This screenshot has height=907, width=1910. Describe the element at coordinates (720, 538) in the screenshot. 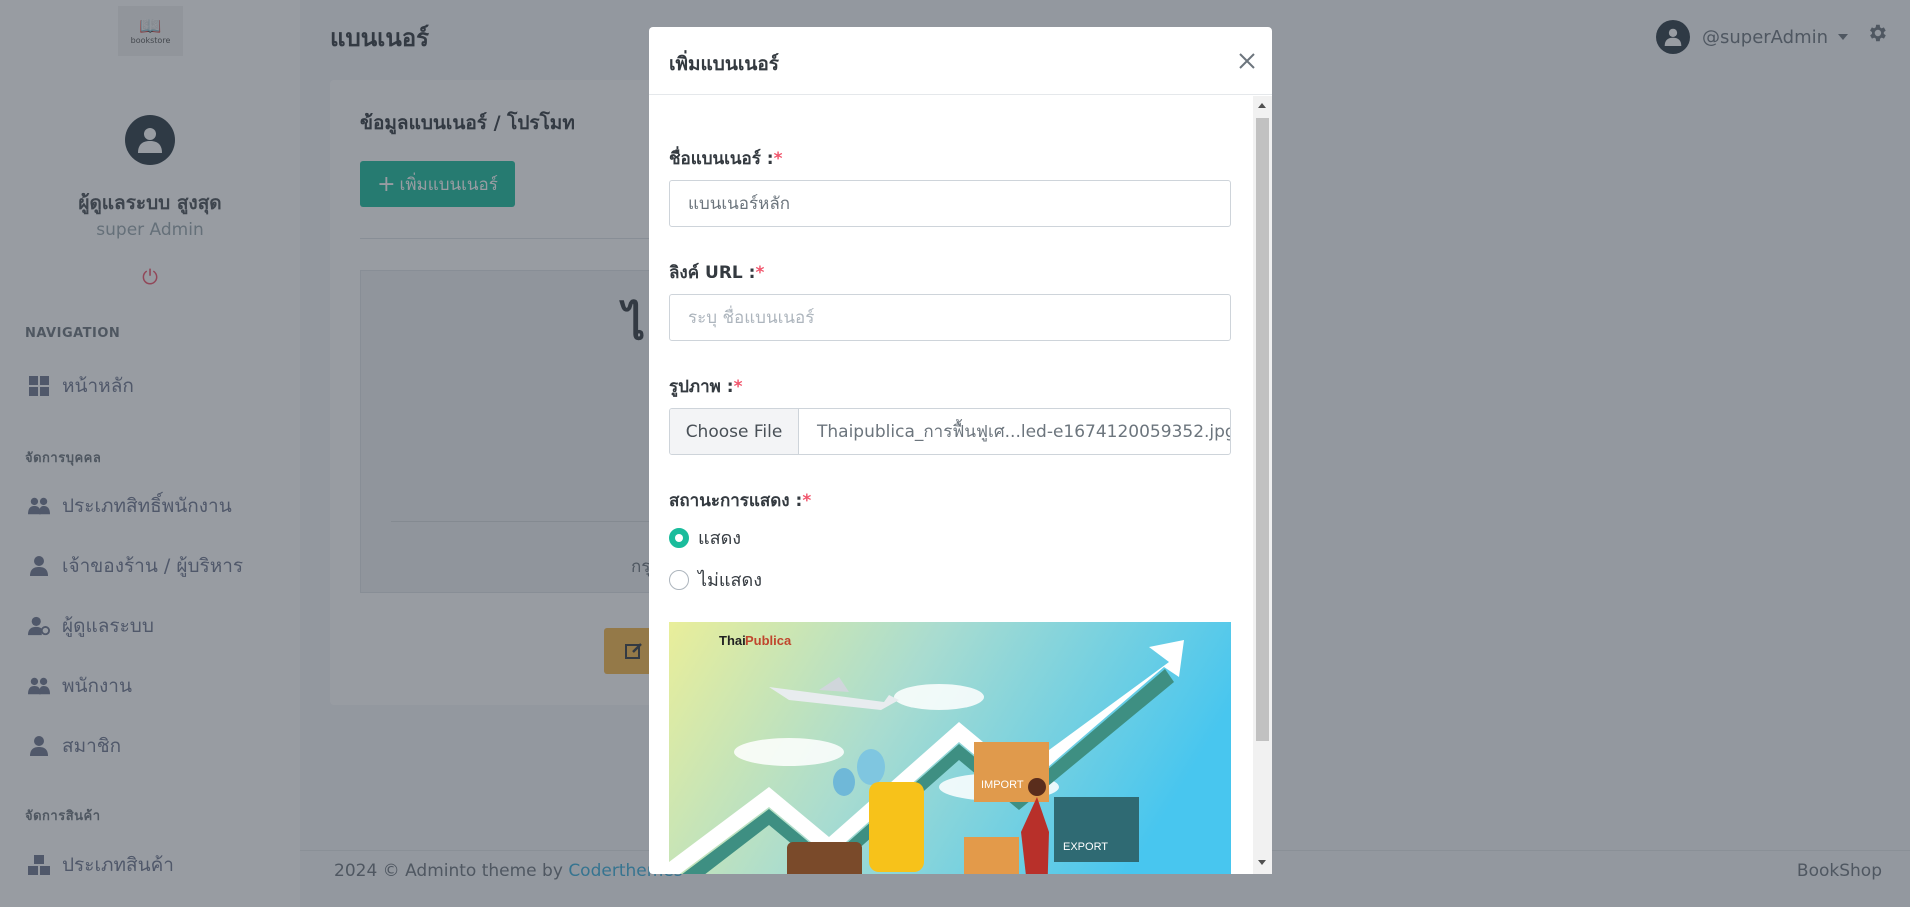

I see `radio-label: แสดง` at that location.